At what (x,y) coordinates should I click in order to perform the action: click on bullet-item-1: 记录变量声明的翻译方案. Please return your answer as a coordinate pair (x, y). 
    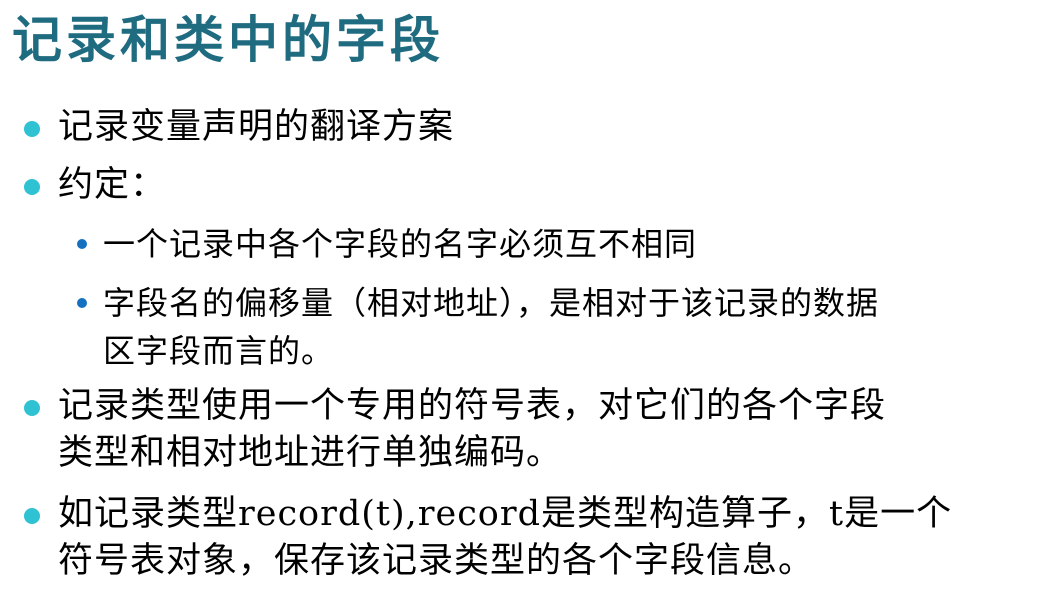
    Looking at the image, I should click on (256, 127).